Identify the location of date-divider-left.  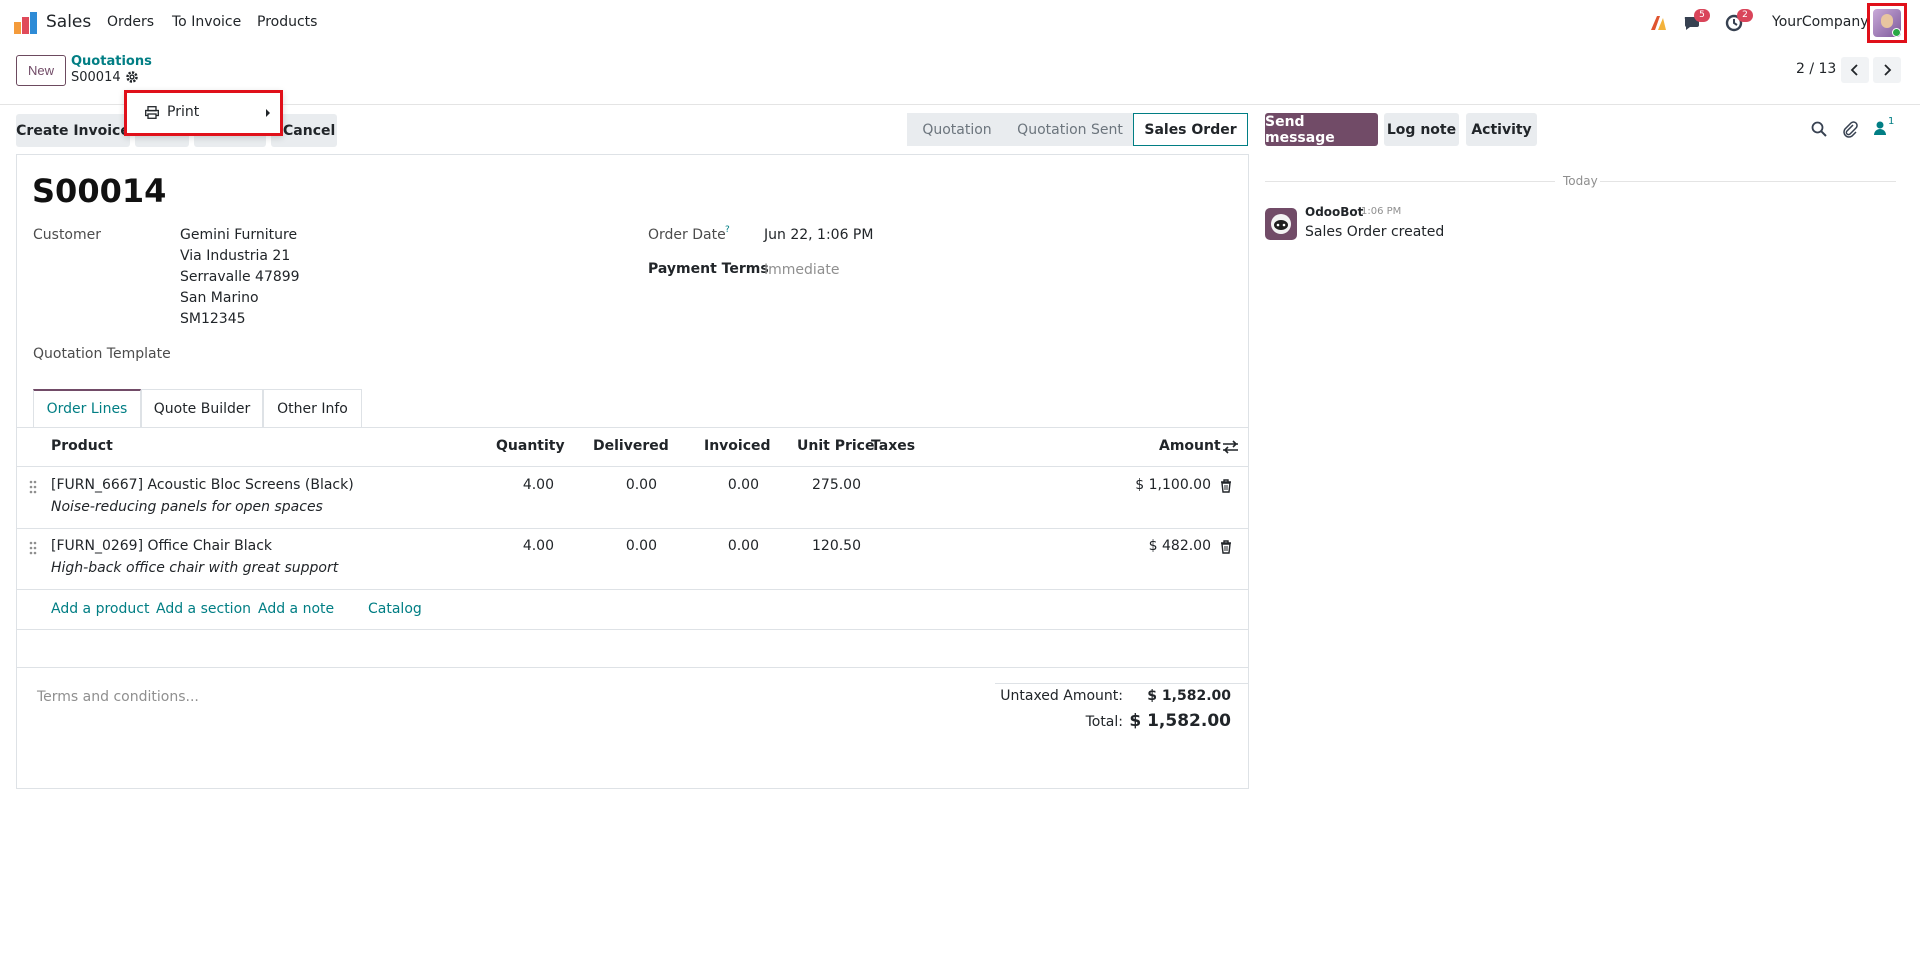
(1410, 181).